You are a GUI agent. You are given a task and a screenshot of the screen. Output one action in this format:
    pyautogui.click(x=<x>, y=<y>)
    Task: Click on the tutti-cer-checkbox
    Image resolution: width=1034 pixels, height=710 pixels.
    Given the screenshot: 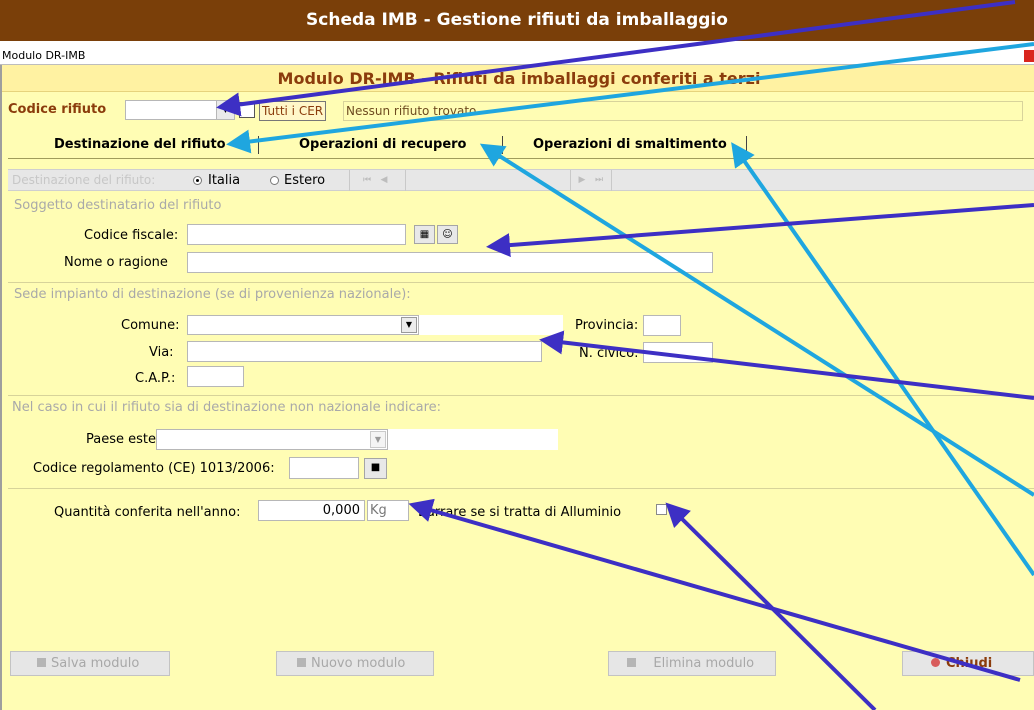 What is the action you would take?
    pyautogui.click(x=247, y=110)
    